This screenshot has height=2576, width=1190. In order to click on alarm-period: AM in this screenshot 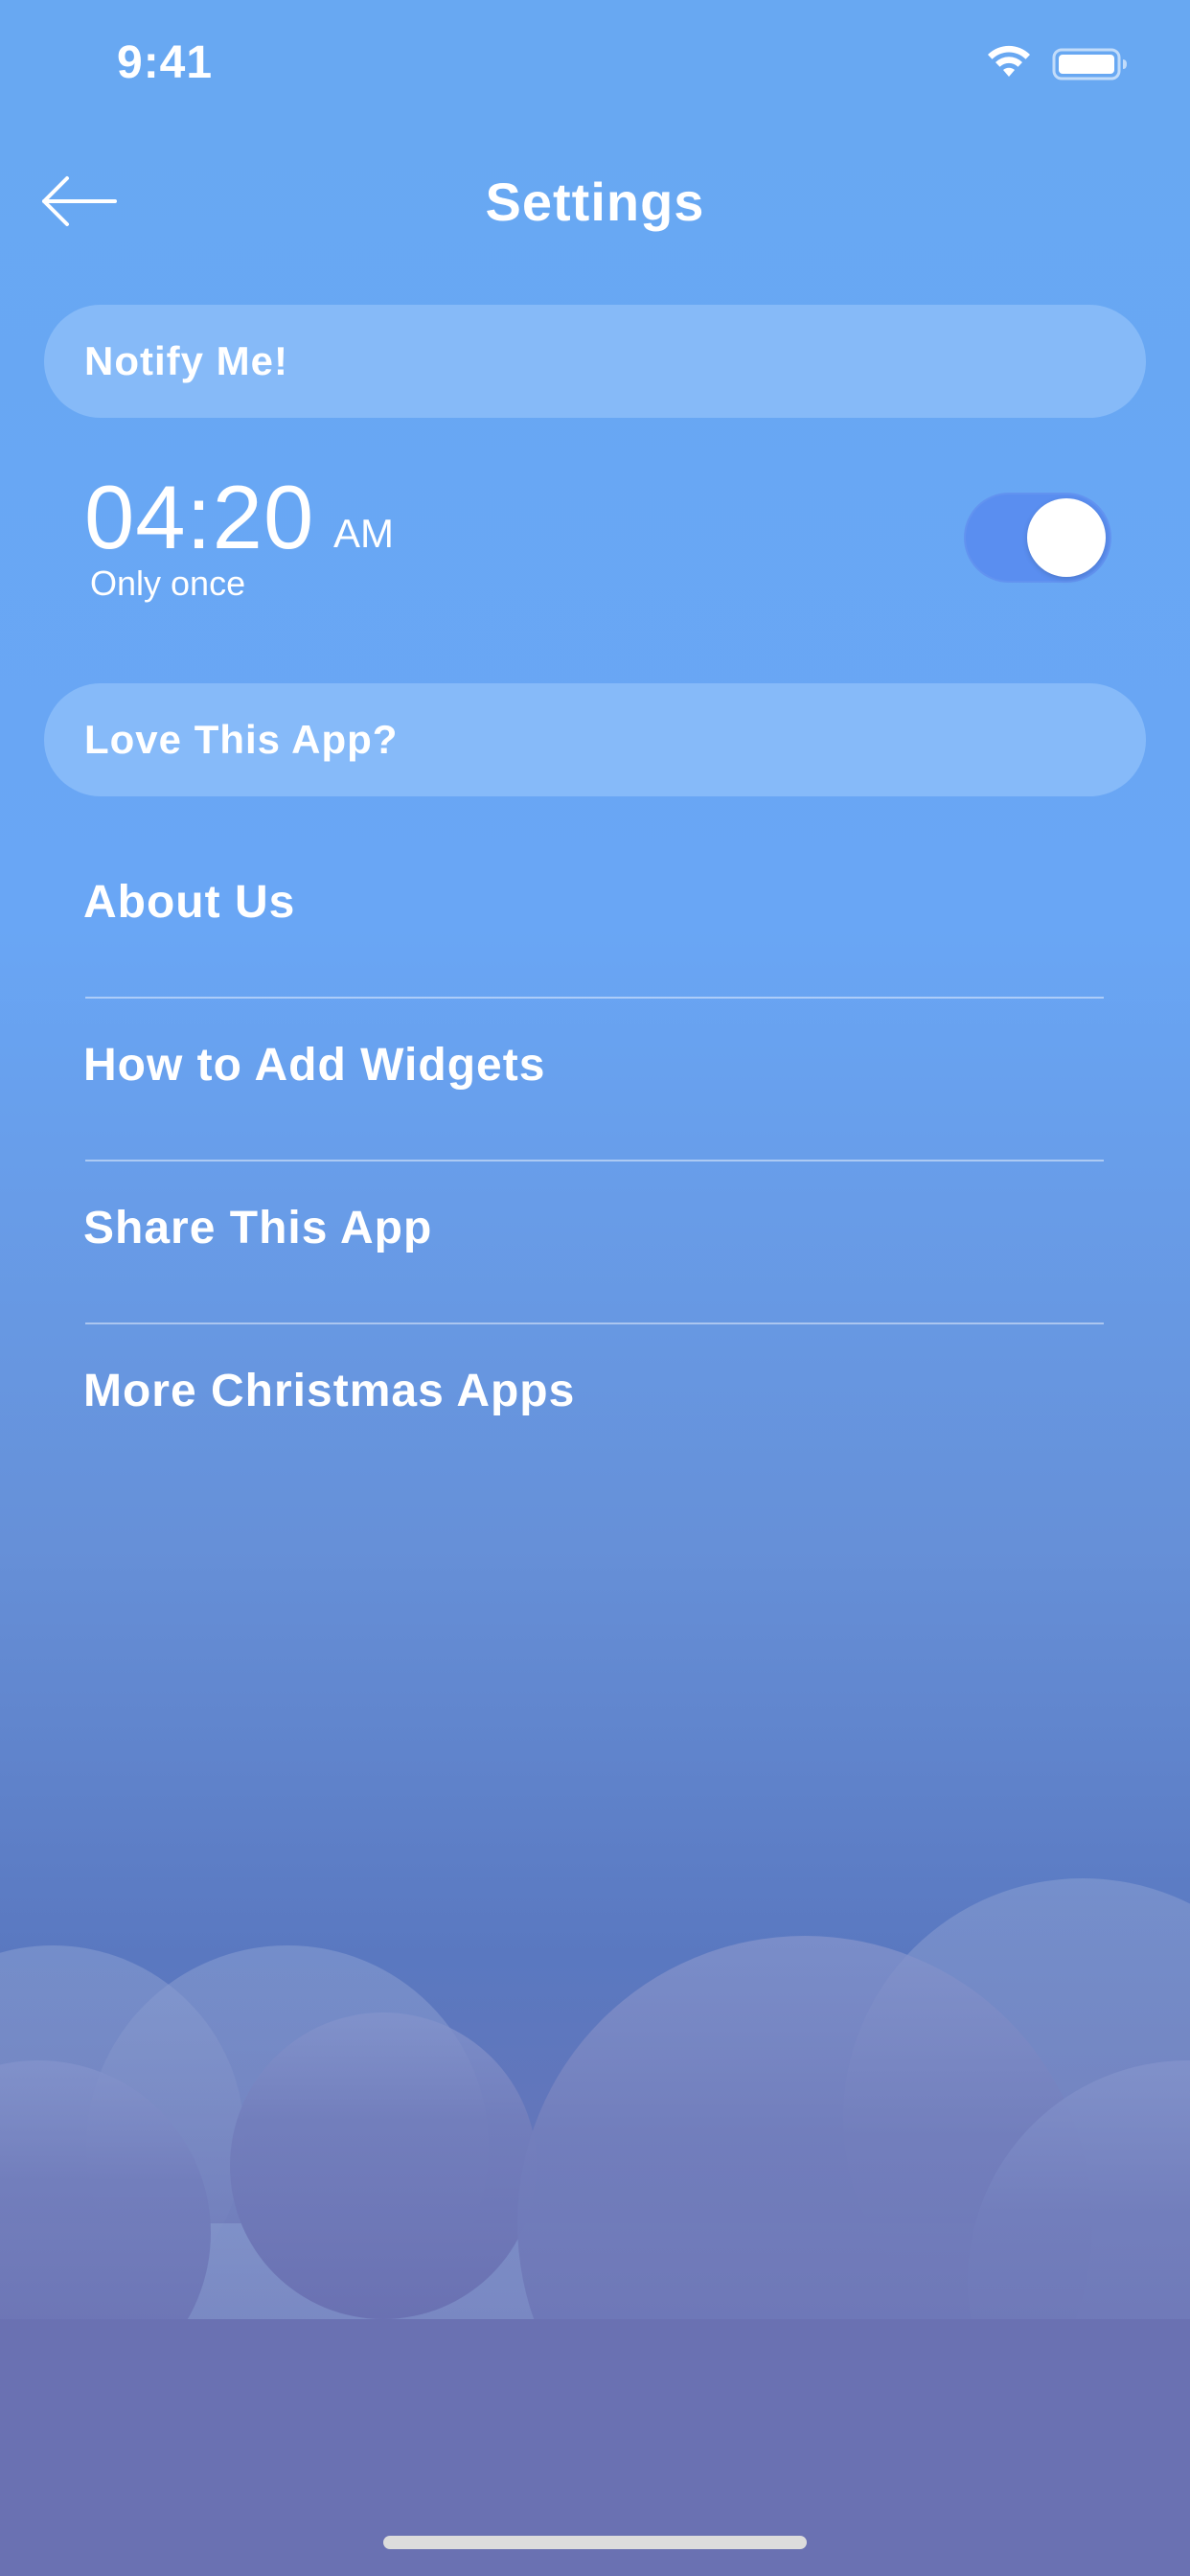, I will do `click(364, 533)`.